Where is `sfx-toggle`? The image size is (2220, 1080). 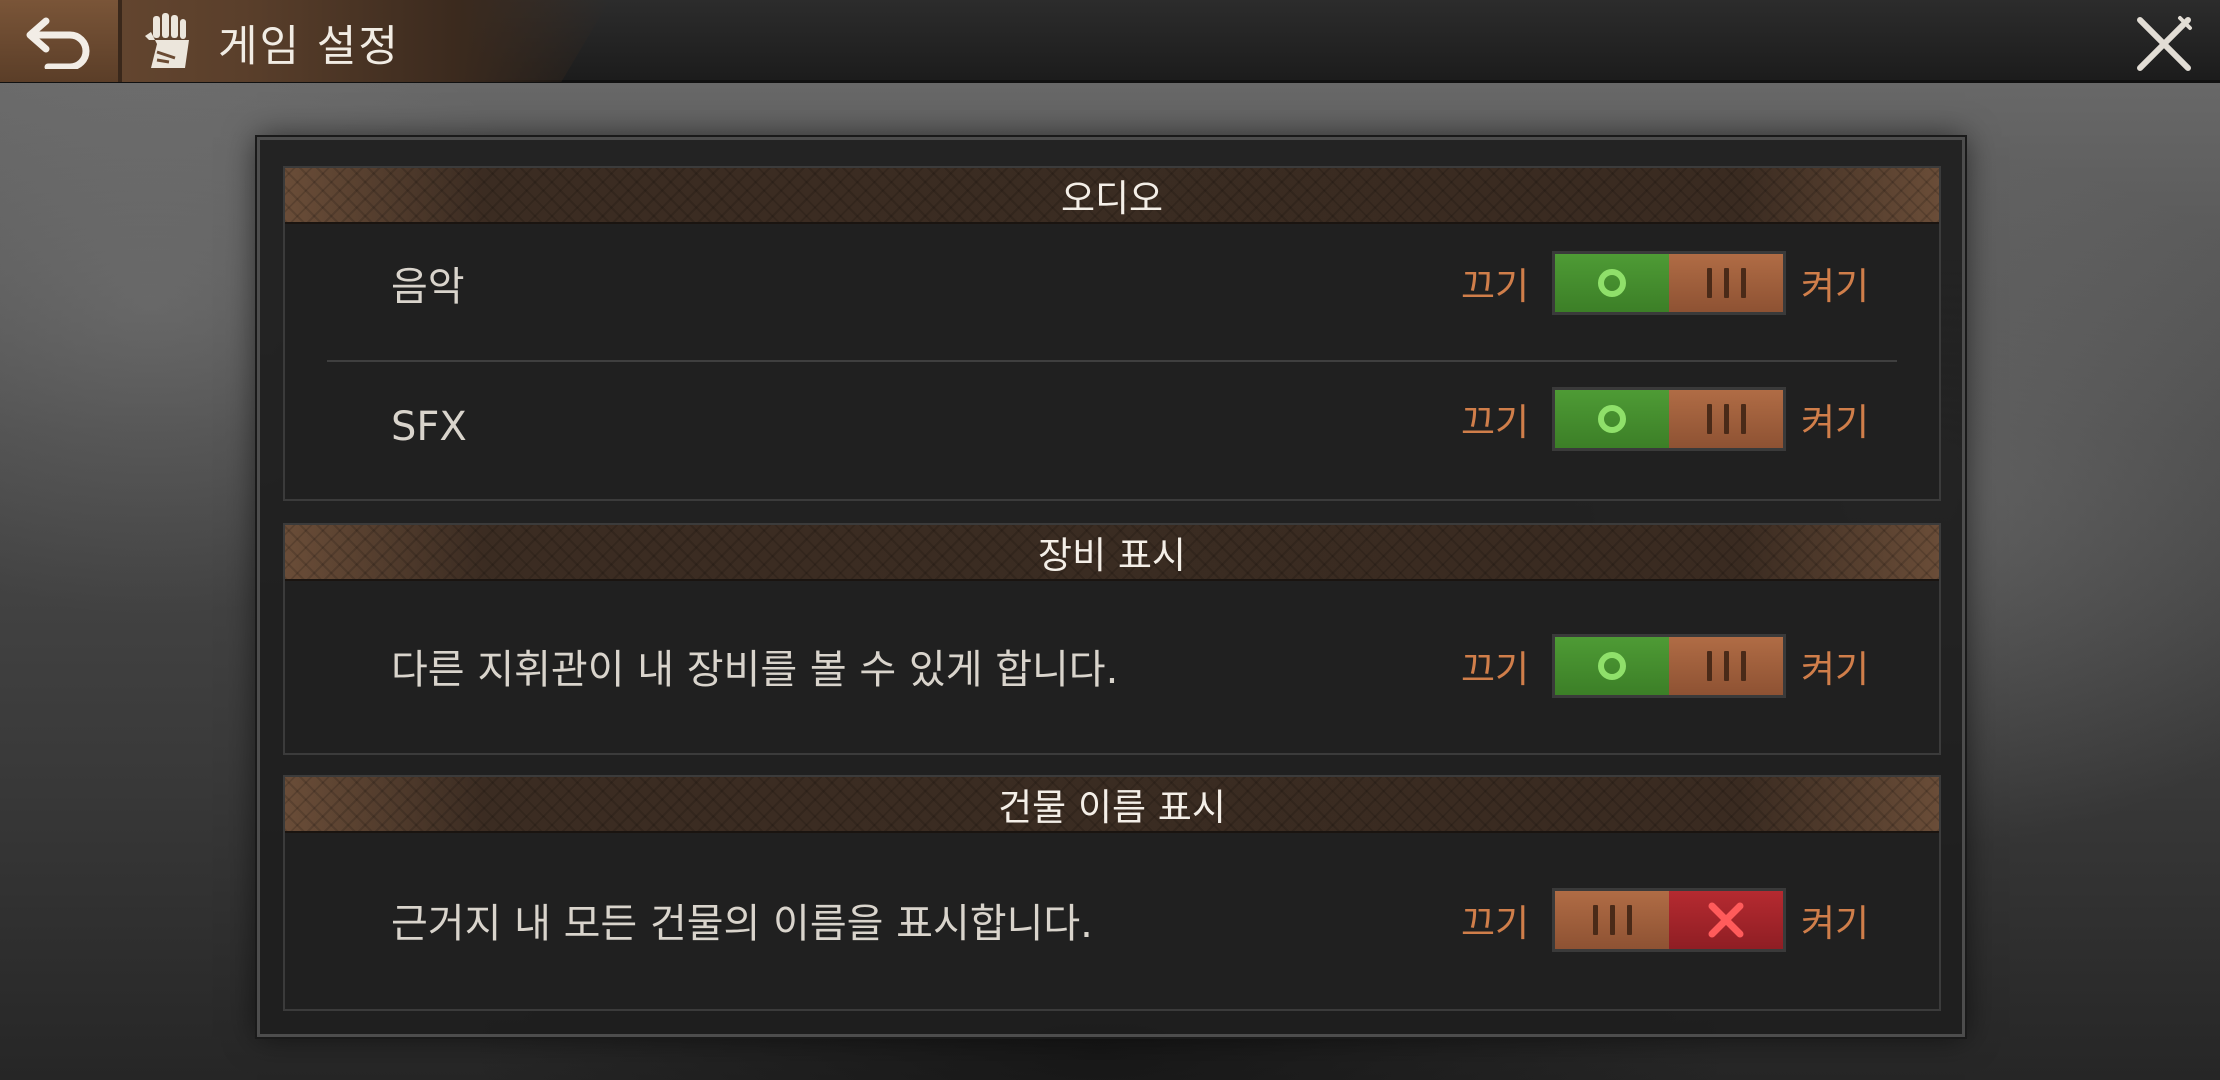
sfx-toggle is located at coordinates (1669, 419).